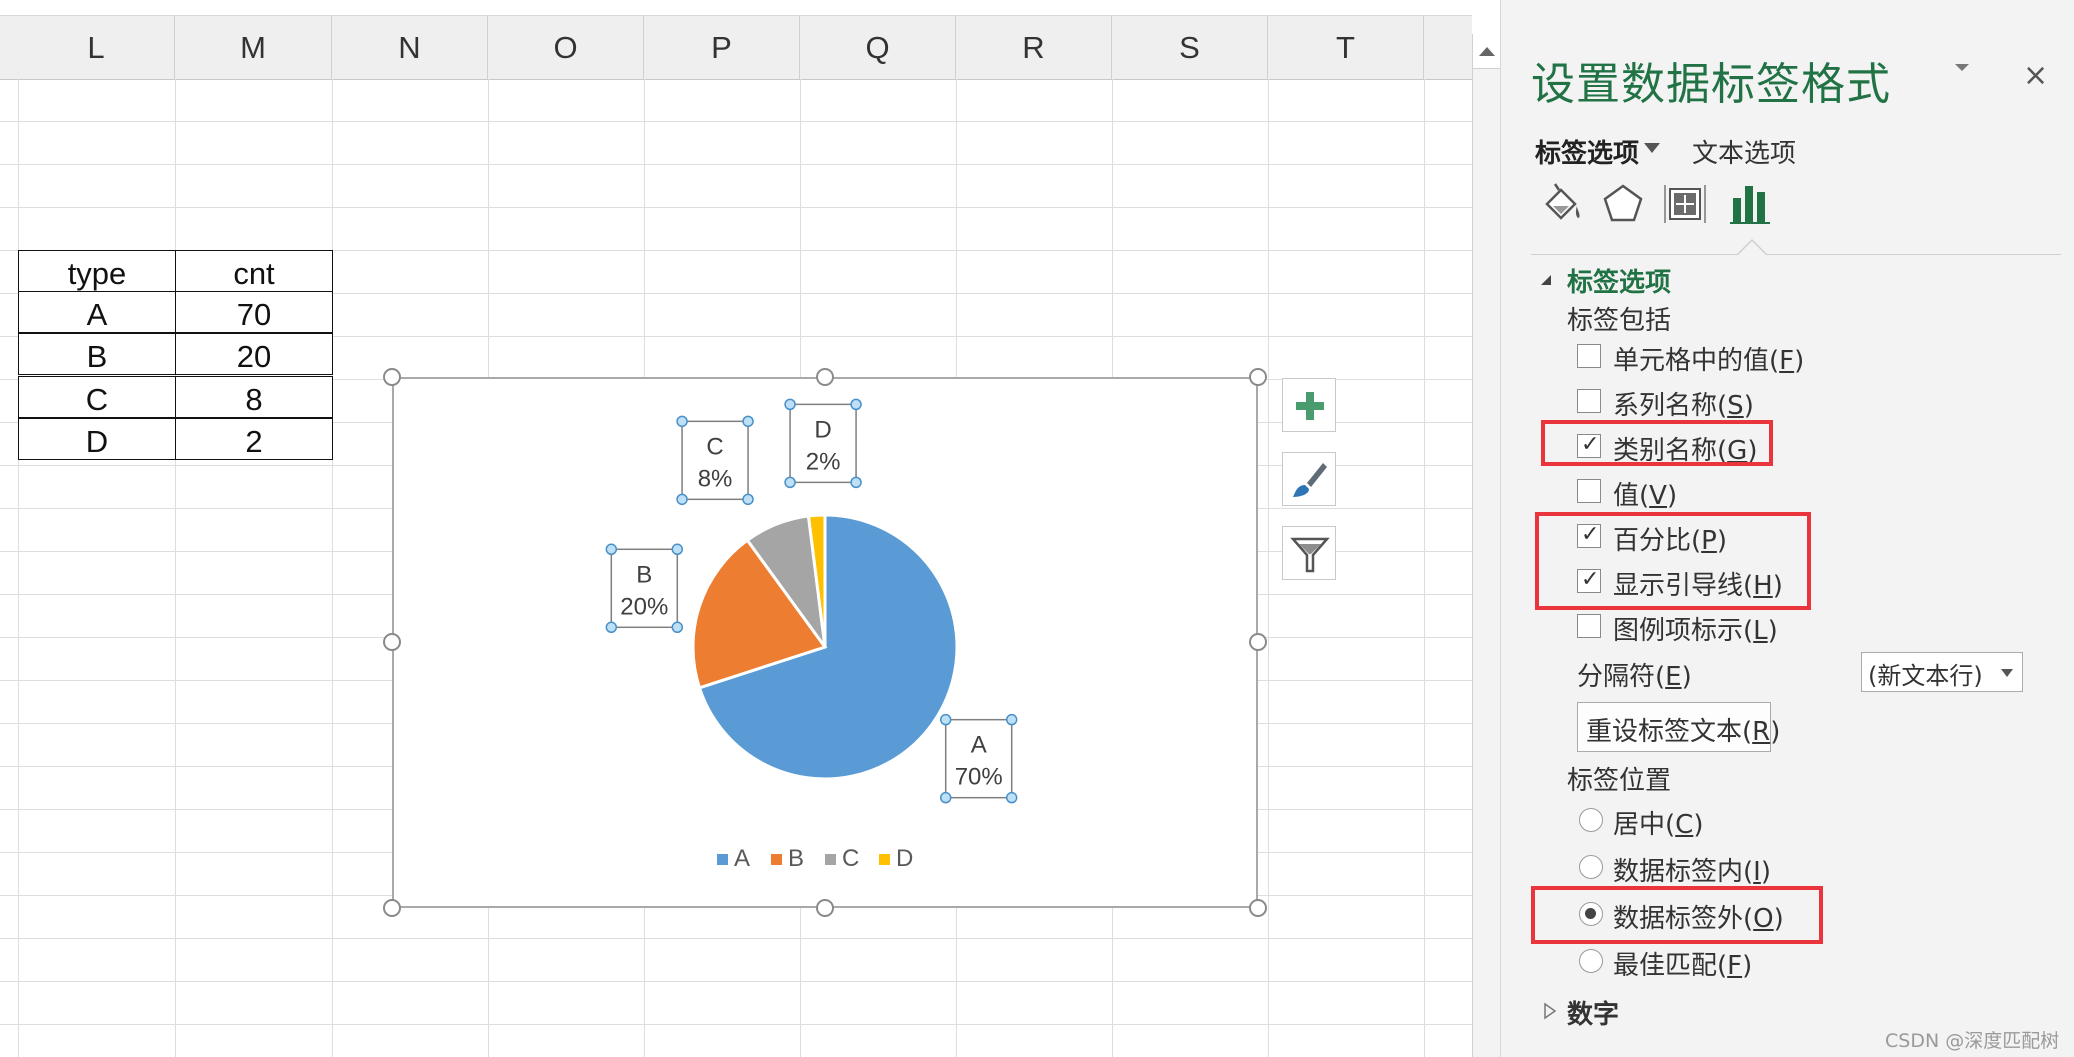  What do you see at coordinates (1546, 280) in the screenshot?
I see `collapse-triangle-icon` at bounding box center [1546, 280].